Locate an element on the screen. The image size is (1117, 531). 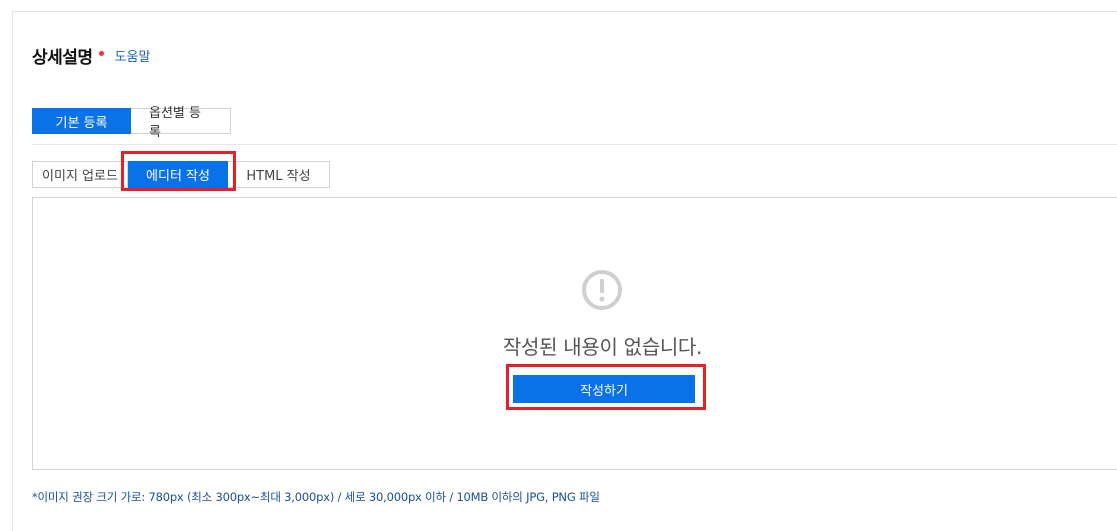
section-title: 상세설명 is located at coordinates (62, 58).